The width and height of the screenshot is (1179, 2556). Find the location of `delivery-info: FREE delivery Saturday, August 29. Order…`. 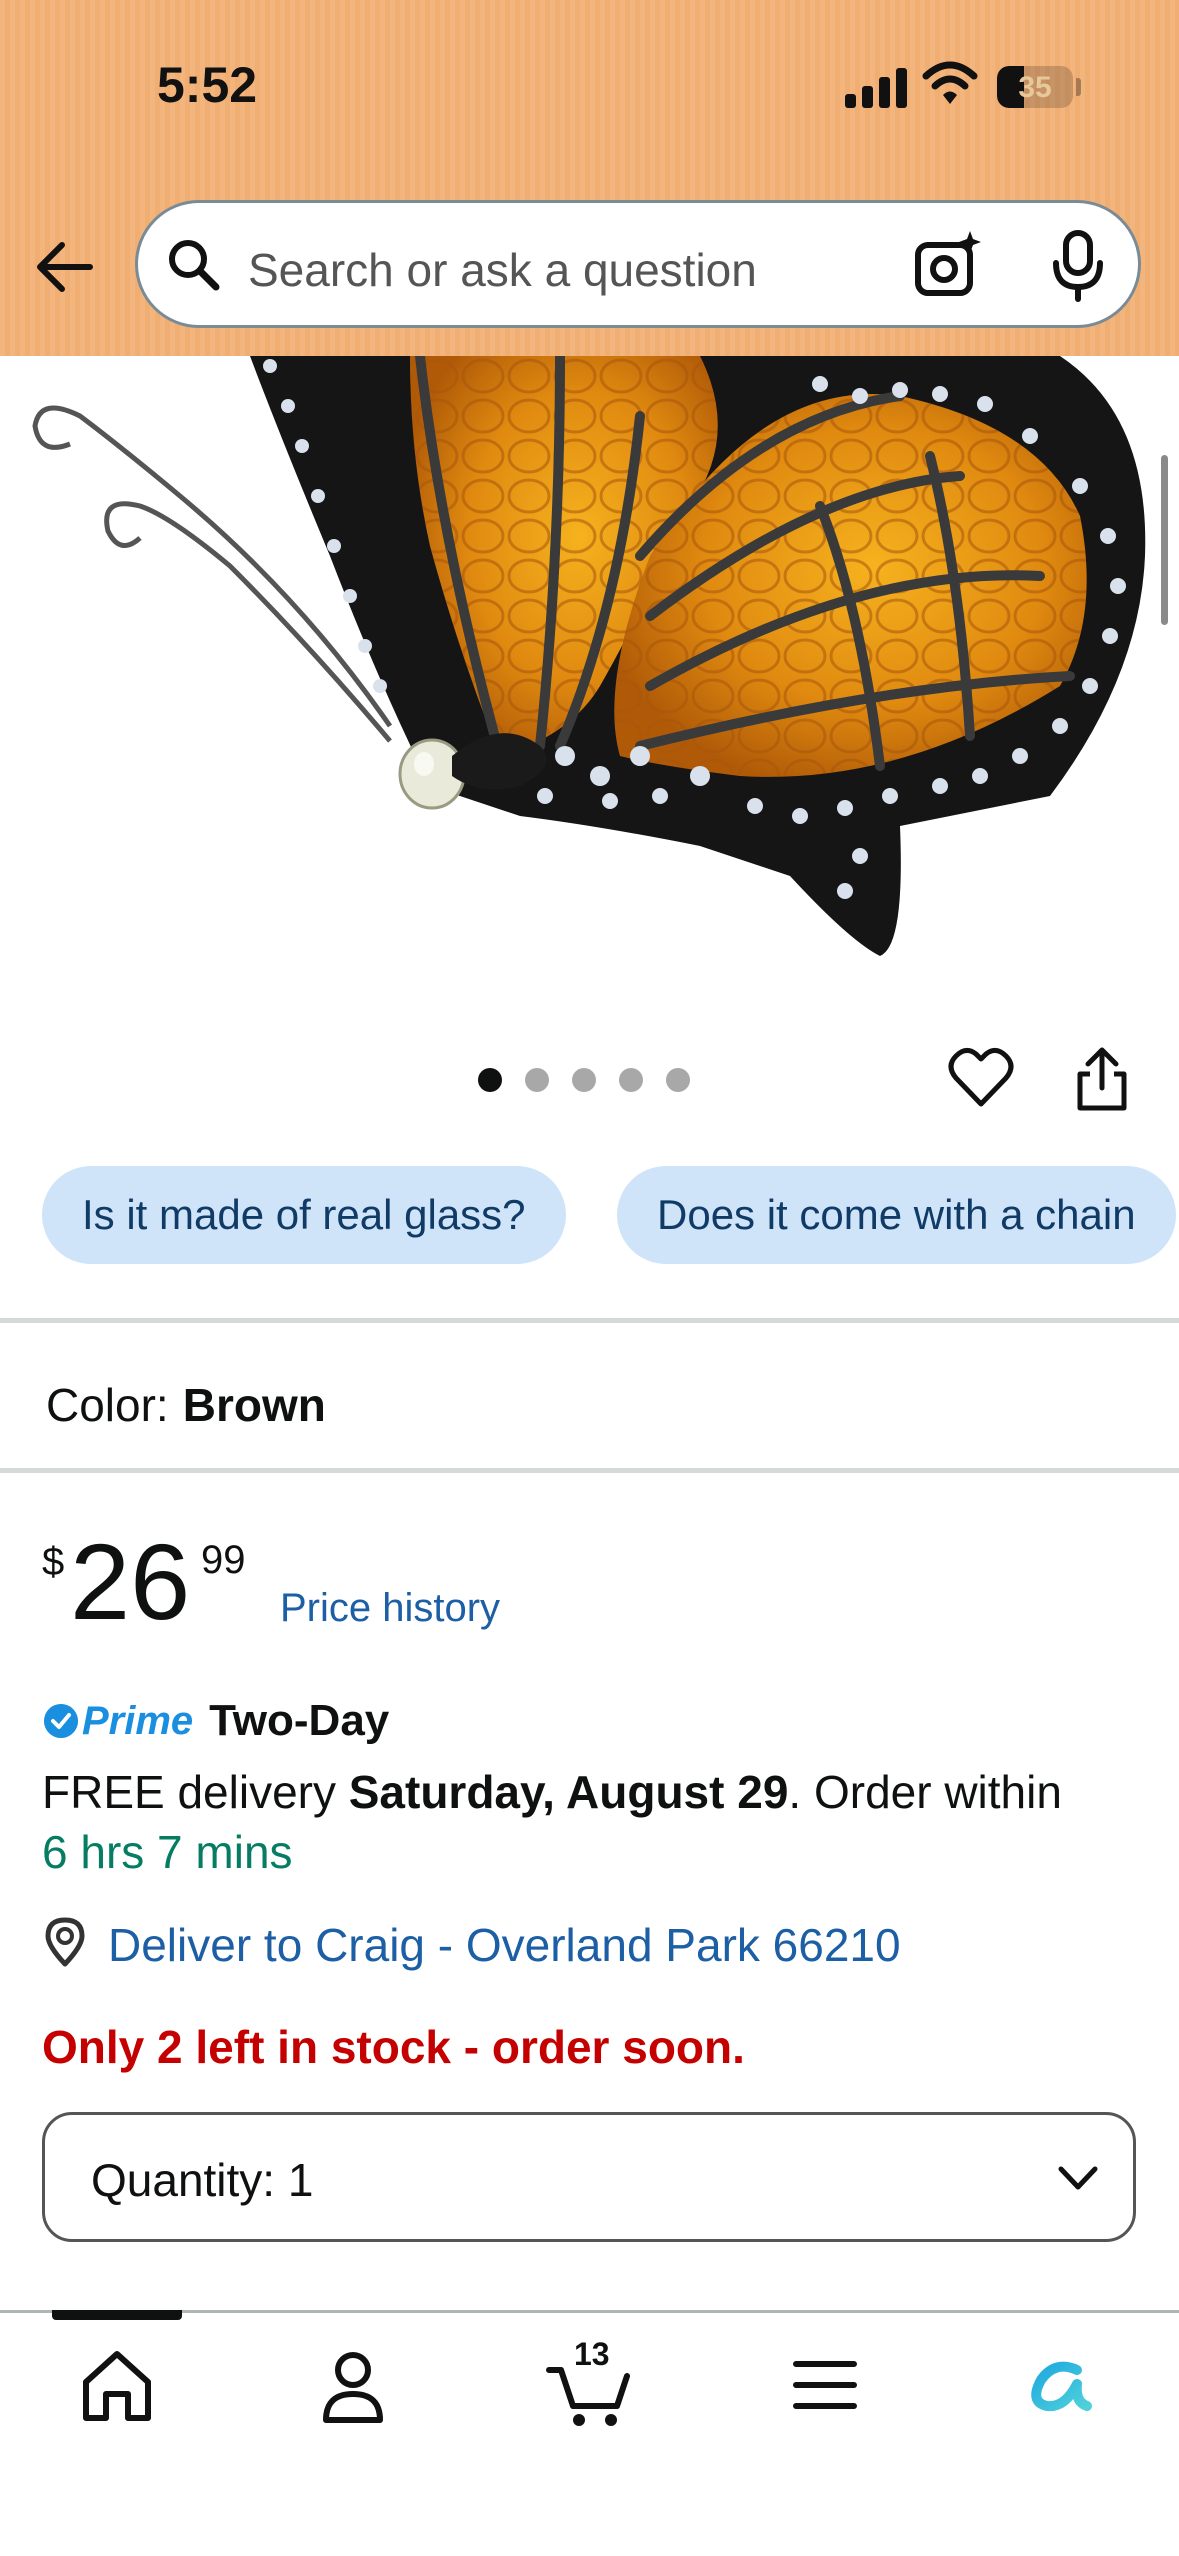

delivery-info: FREE delivery Saturday, August 29. Order… is located at coordinates (597, 1822).